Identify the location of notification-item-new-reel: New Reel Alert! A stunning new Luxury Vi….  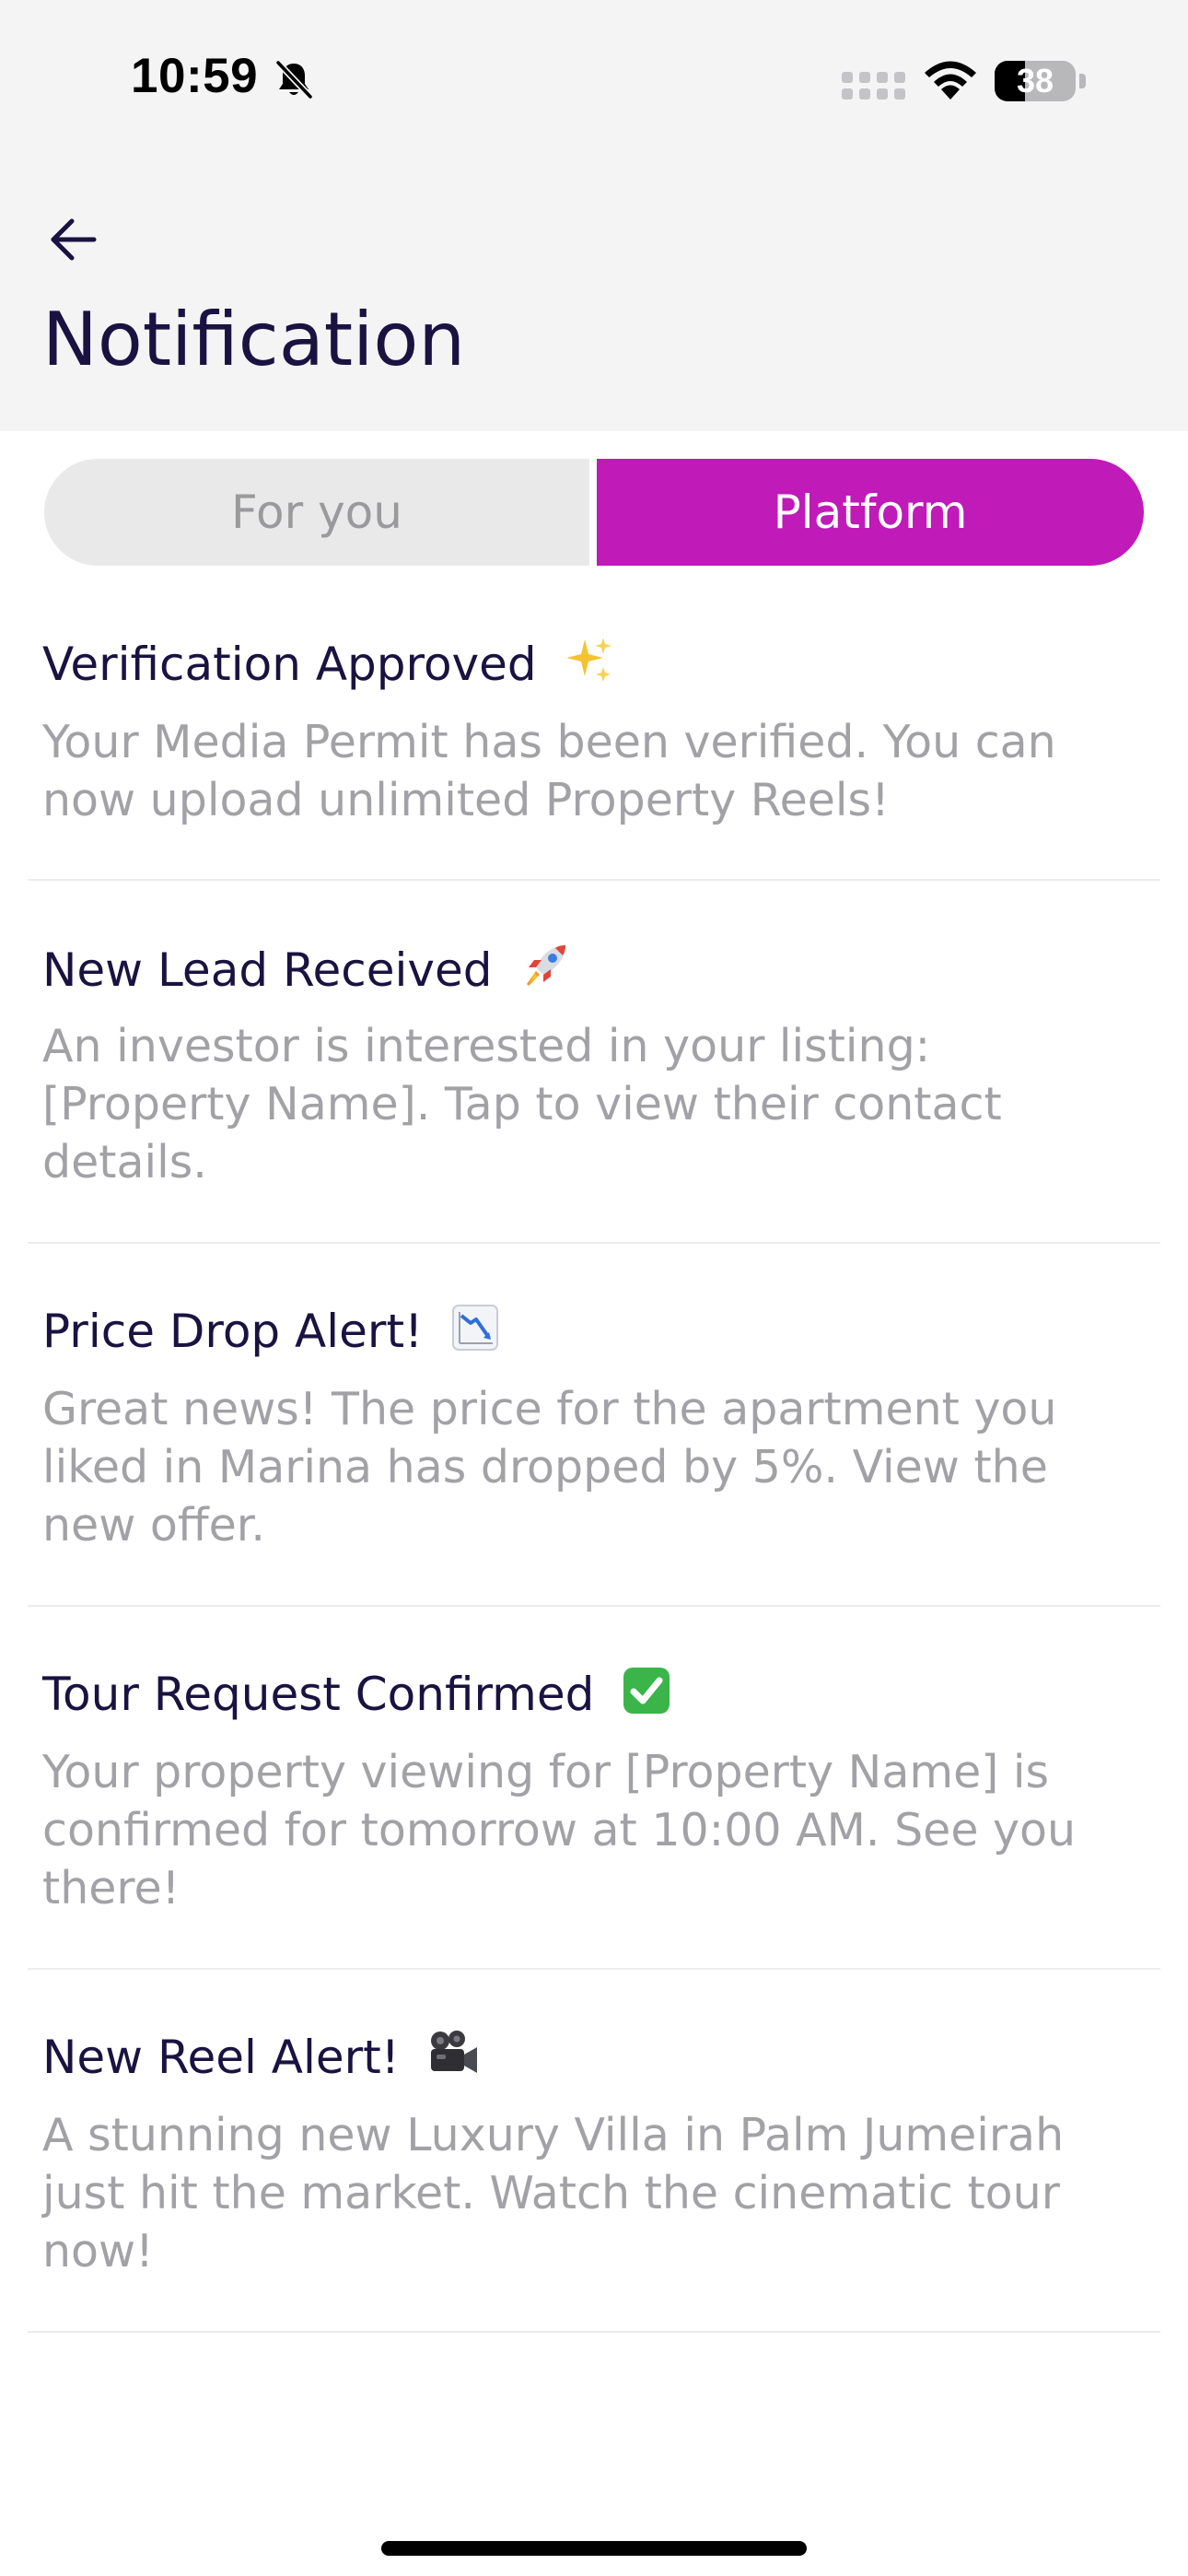
(594, 2151).